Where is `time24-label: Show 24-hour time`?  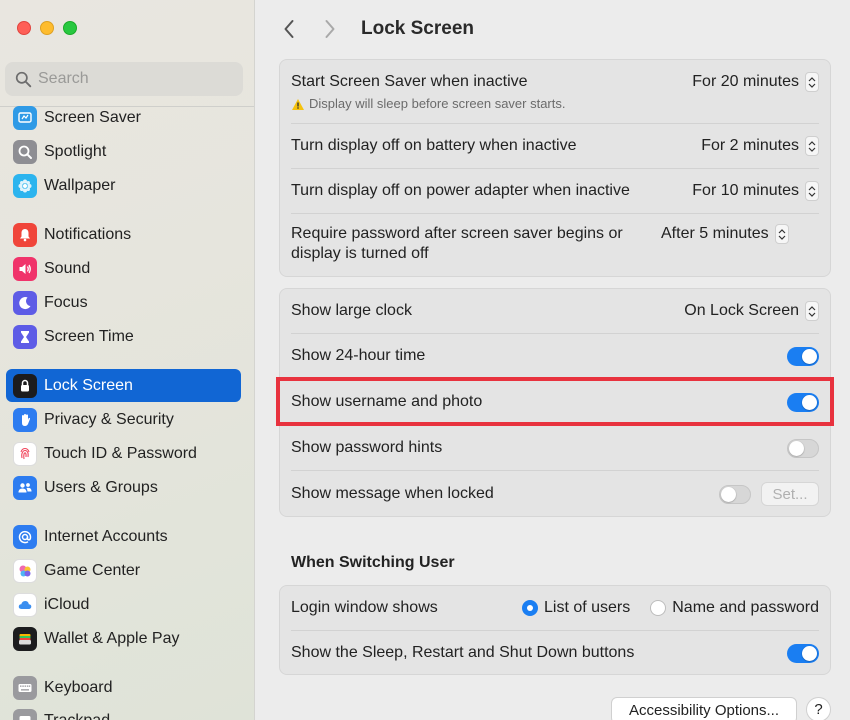
time24-label: Show 24-hour time is located at coordinates (358, 355).